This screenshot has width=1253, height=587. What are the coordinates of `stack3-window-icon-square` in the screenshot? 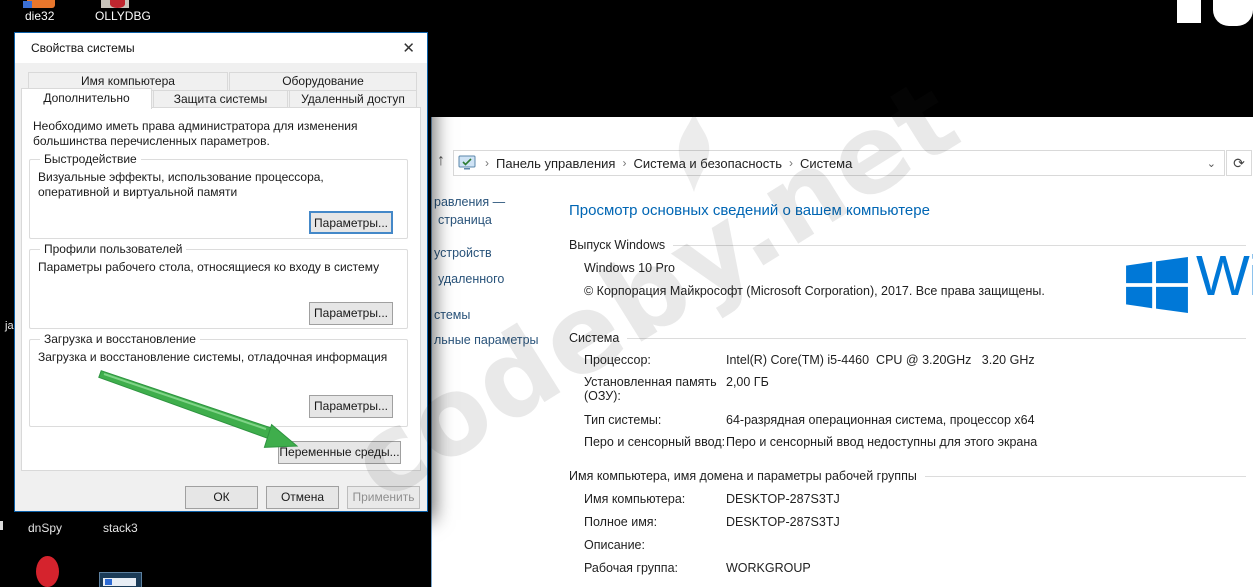 It's located at (108, 582).